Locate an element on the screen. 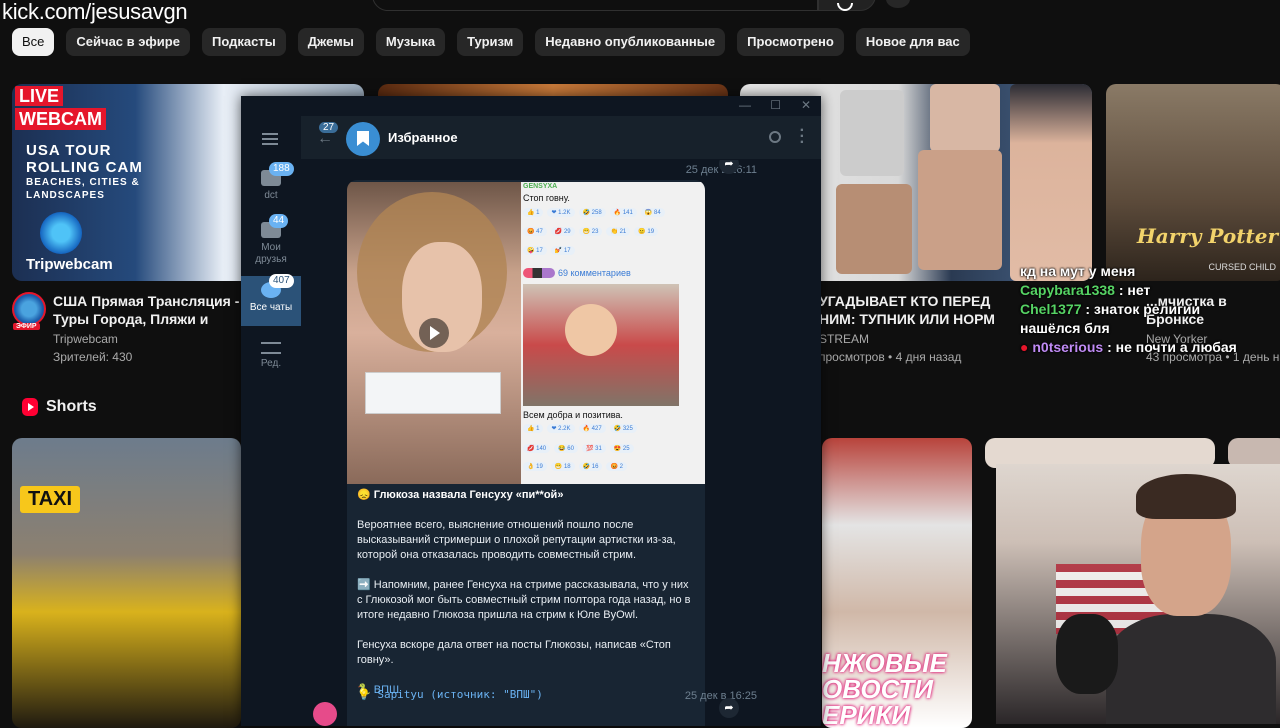 Image resolution: width=1280 pixels, height=728 pixels. reaction-row: 👍 1 ❤ 2.2K 🔥 427 🤣 325 is located at coordinates (580, 428).